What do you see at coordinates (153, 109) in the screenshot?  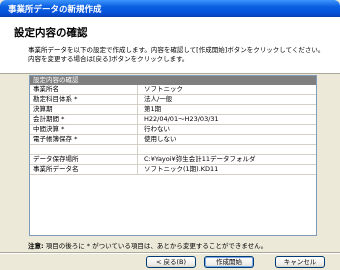 I see `row-value: 第1期` at bounding box center [153, 109].